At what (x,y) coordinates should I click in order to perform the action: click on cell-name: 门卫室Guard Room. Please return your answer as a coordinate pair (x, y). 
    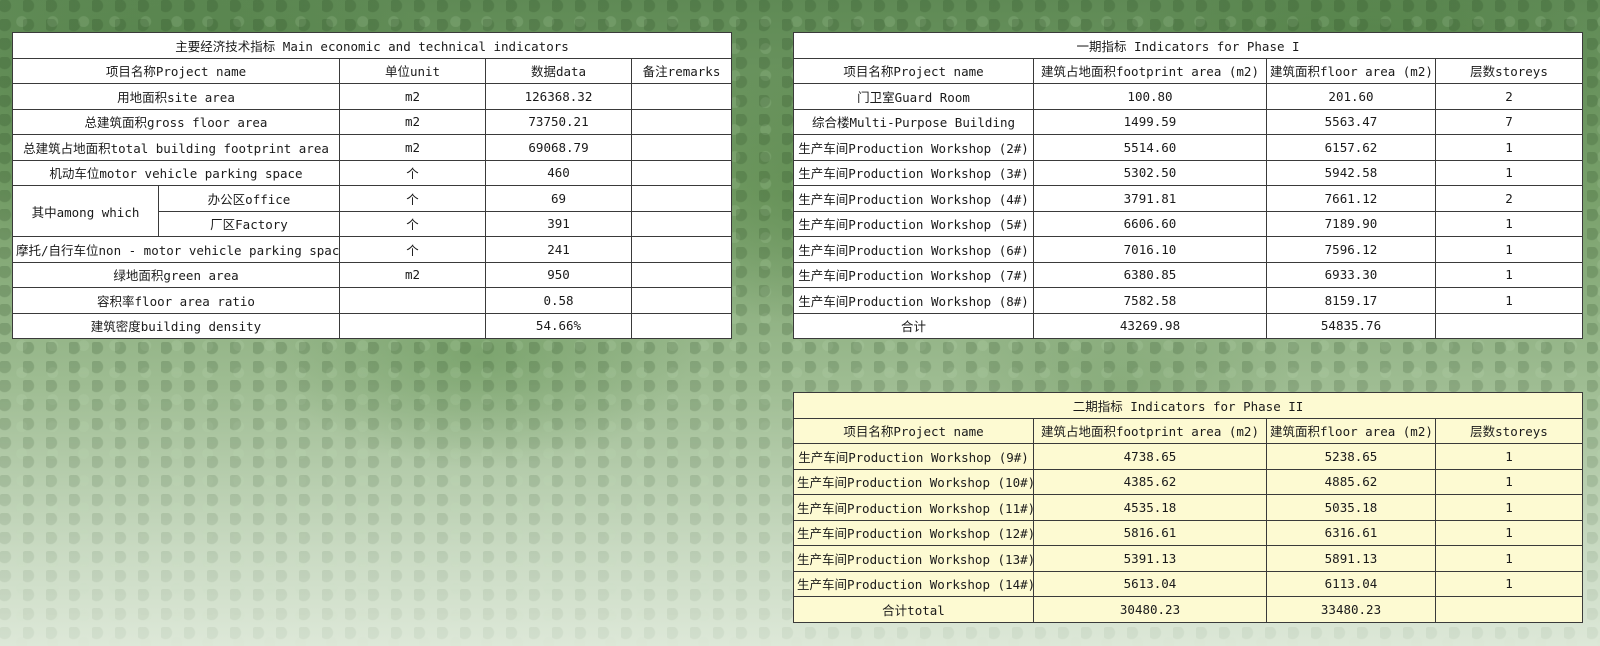
    Looking at the image, I should click on (913, 96).